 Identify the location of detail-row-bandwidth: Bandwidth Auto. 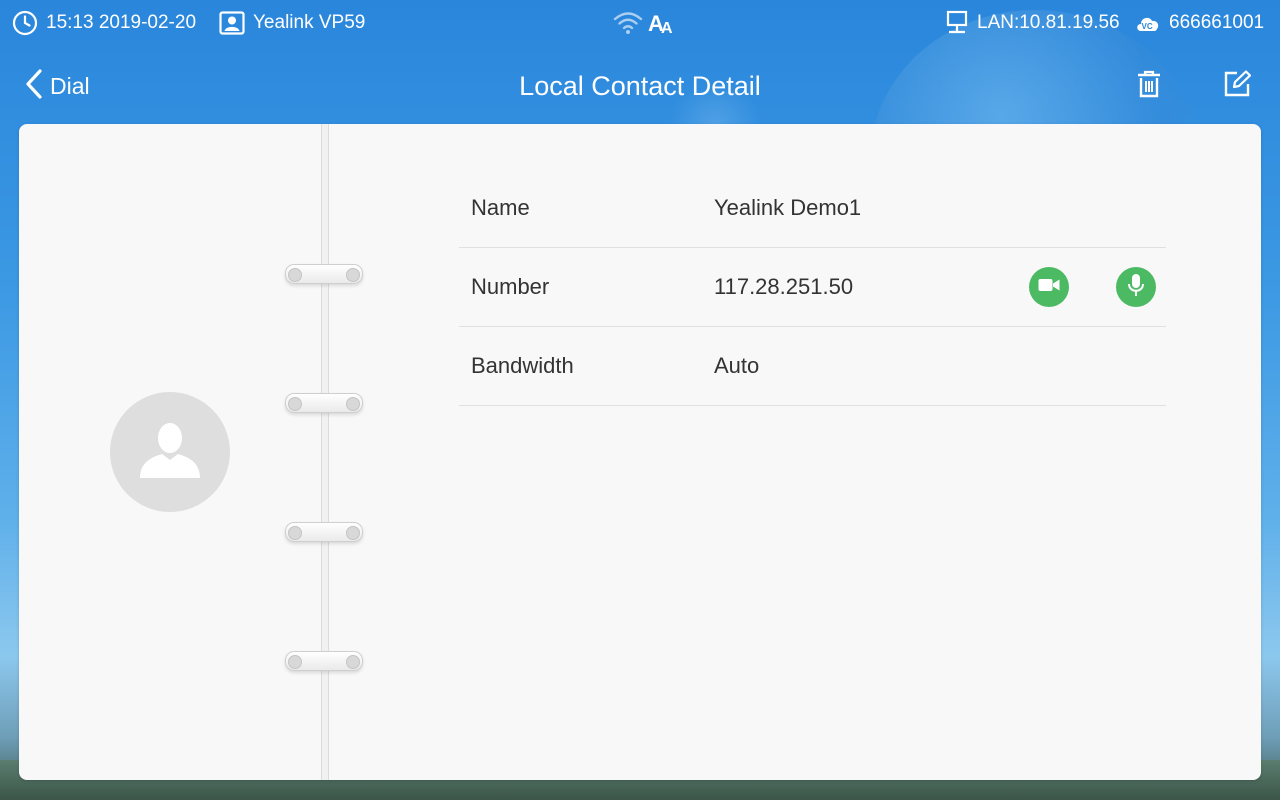
(812, 366).